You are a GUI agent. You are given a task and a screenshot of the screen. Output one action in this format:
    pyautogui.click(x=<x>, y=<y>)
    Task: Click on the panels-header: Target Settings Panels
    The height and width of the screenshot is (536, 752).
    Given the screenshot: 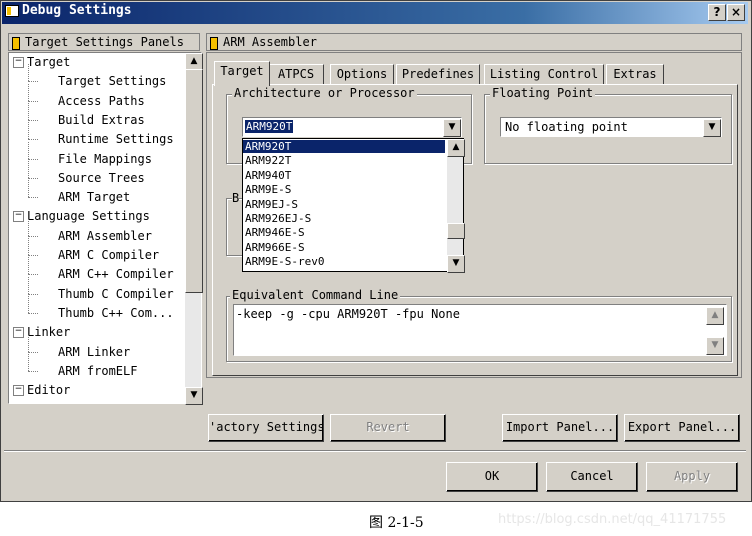 What is the action you would take?
    pyautogui.click(x=104, y=42)
    